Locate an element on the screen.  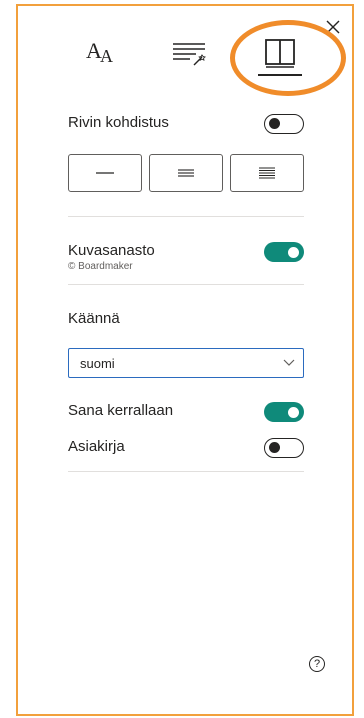
translate-language-value: suomi is located at coordinates (97, 363).